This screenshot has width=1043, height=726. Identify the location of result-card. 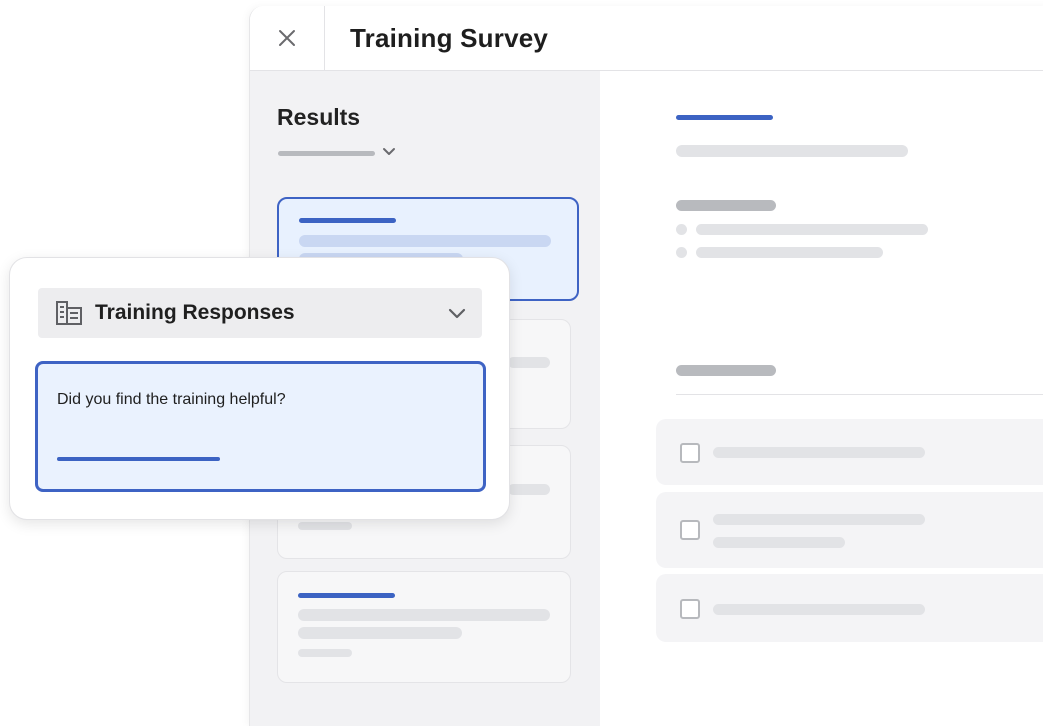
(424, 627).